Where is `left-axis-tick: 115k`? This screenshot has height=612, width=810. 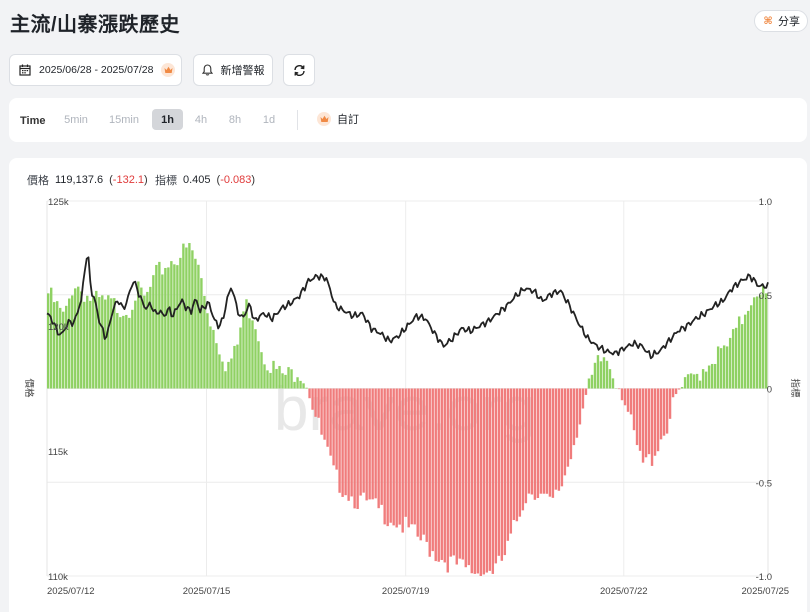 left-axis-tick: 115k is located at coordinates (58, 452).